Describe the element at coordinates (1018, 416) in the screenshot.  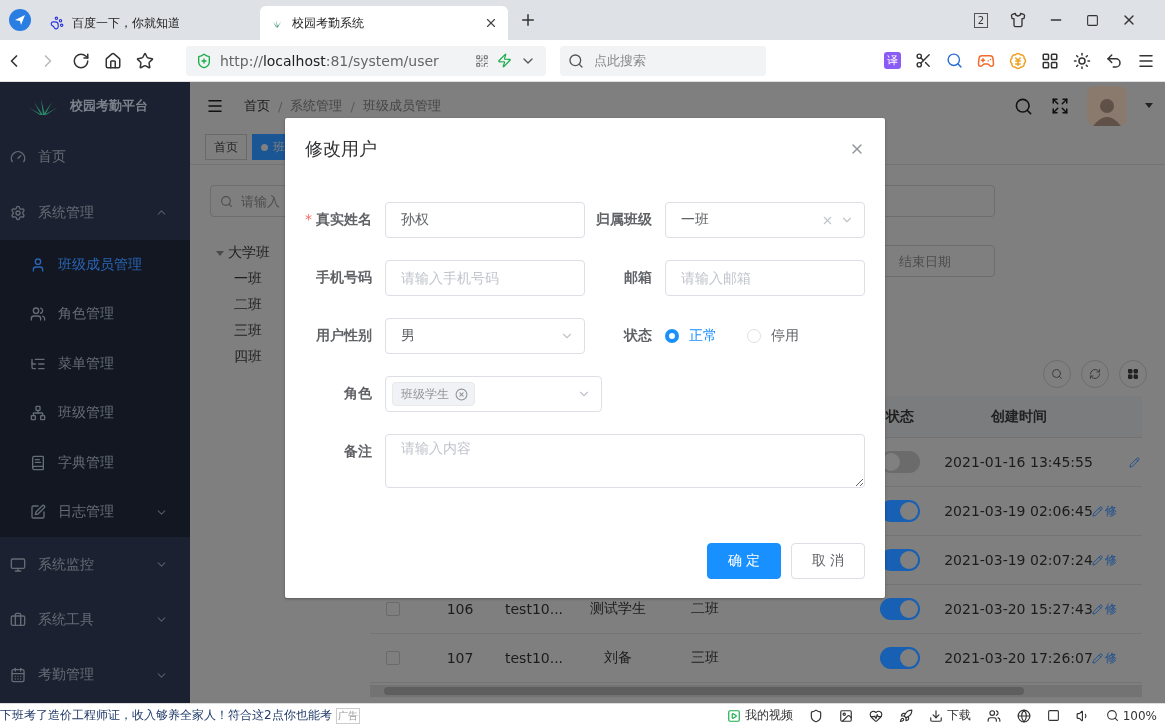
I see `column-header: 创建时间` at that location.